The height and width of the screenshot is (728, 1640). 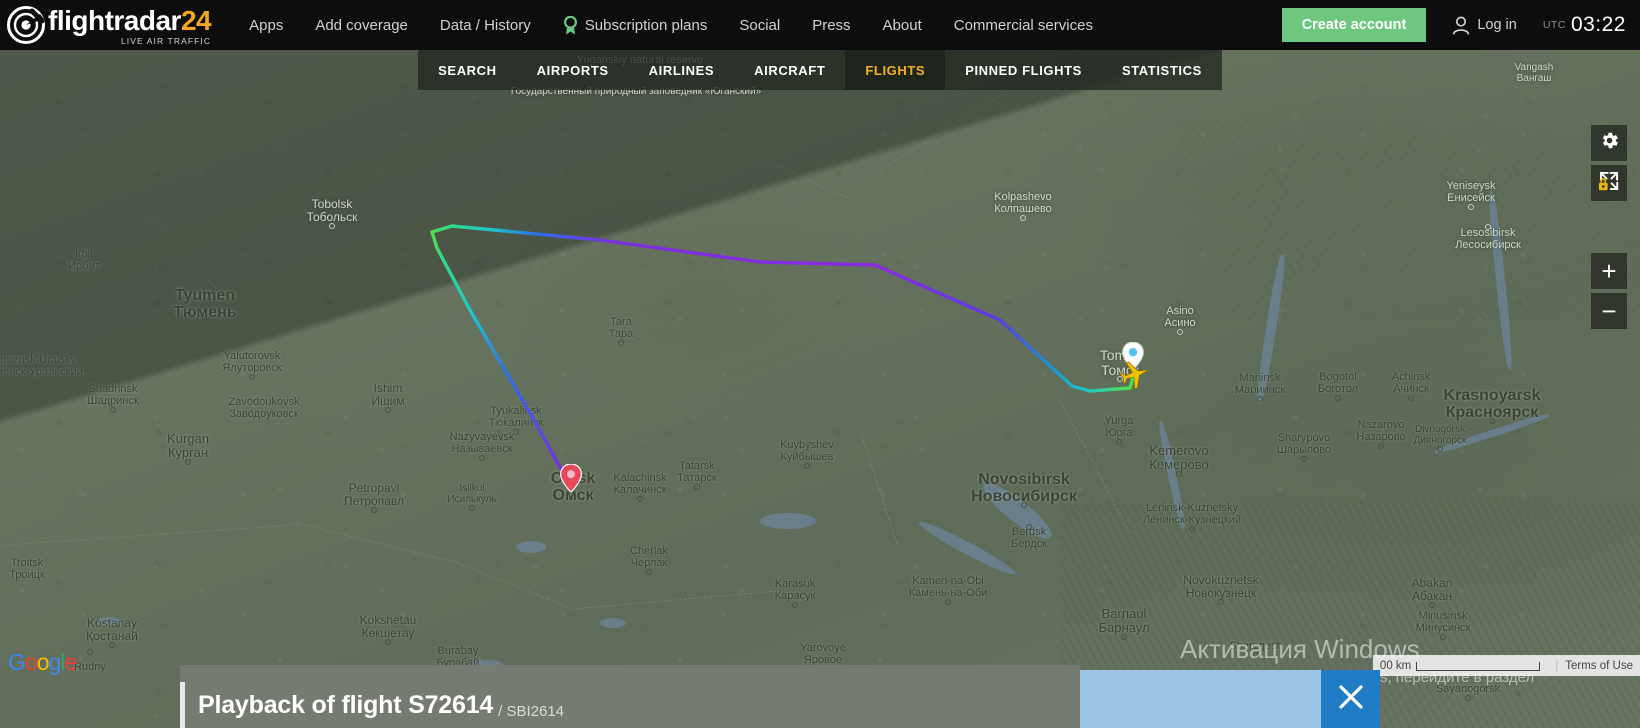 What do you see at coordinates (1609, 271) in the screenshot?
I see `zoom-in-button: +` at bounding box center [1609, 271].